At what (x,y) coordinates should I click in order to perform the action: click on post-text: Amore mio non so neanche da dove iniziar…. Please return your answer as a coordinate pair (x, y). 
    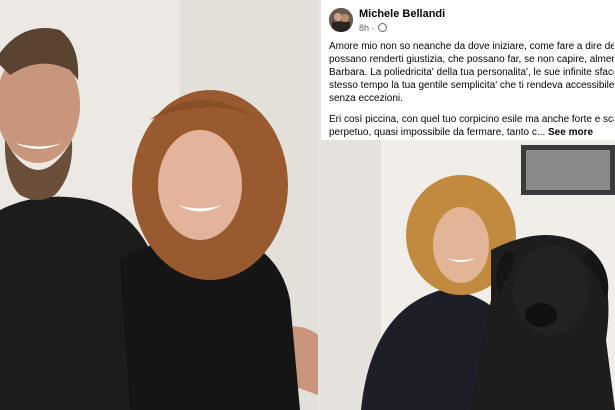
    Looking at the image, I should click on (471, 93).